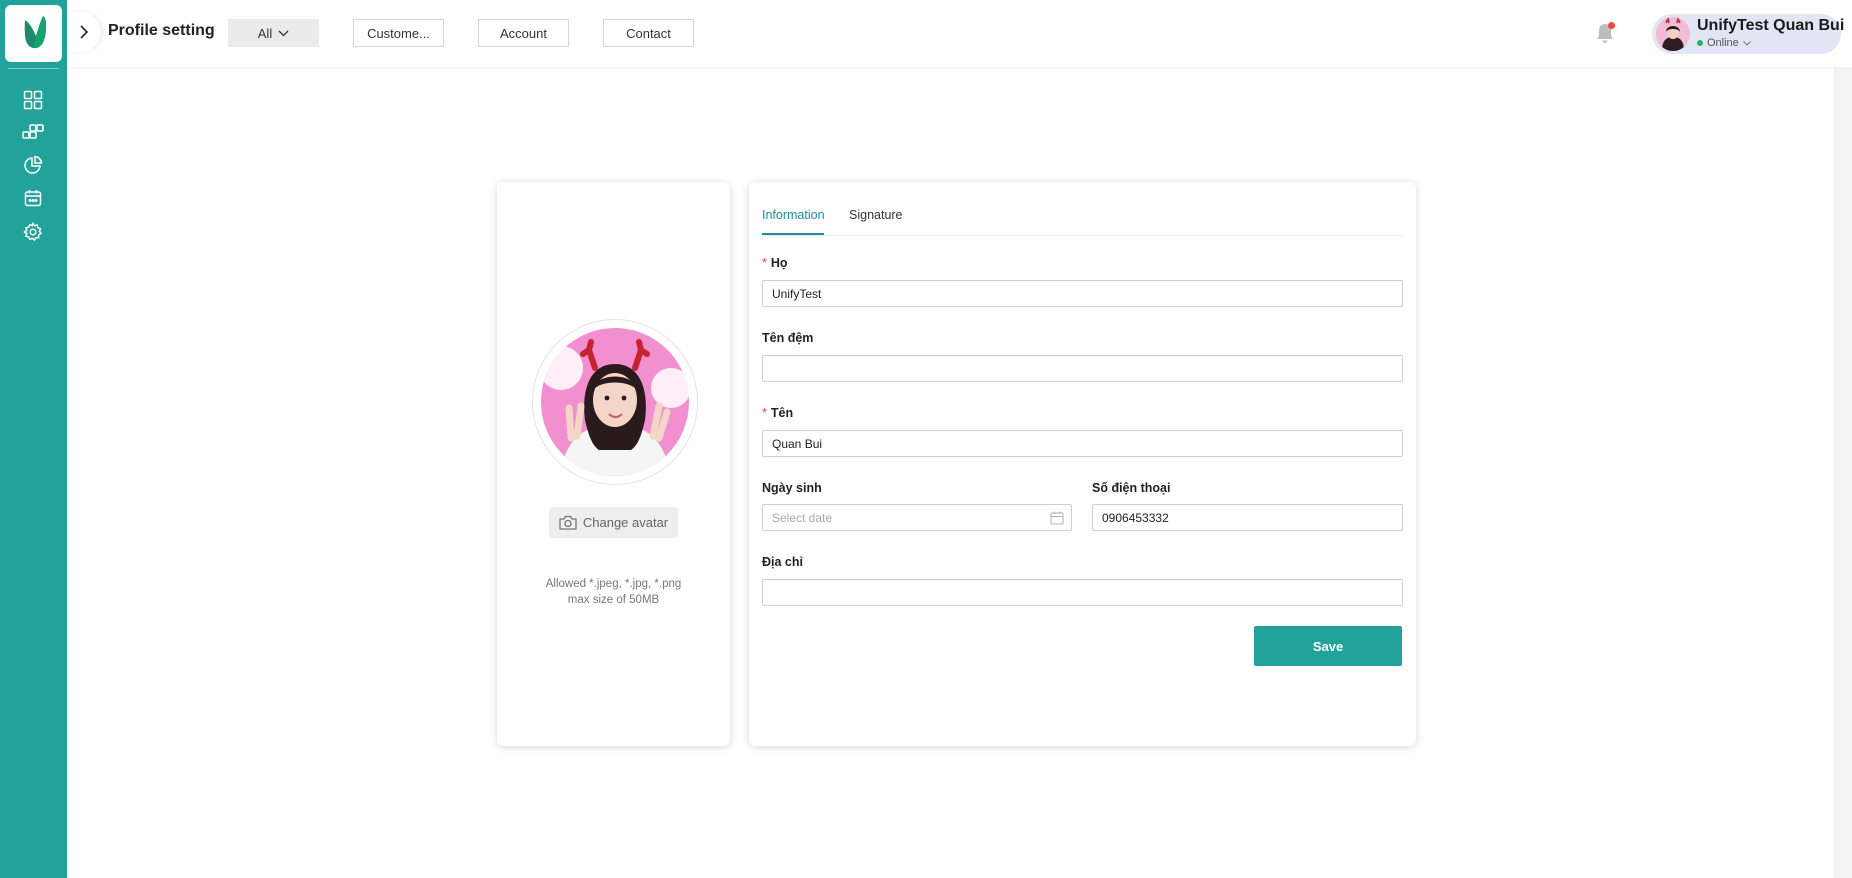  Describe the element at coordinates (775, 263) in the screenshot. I see `ho-label: * Họ` at that location.